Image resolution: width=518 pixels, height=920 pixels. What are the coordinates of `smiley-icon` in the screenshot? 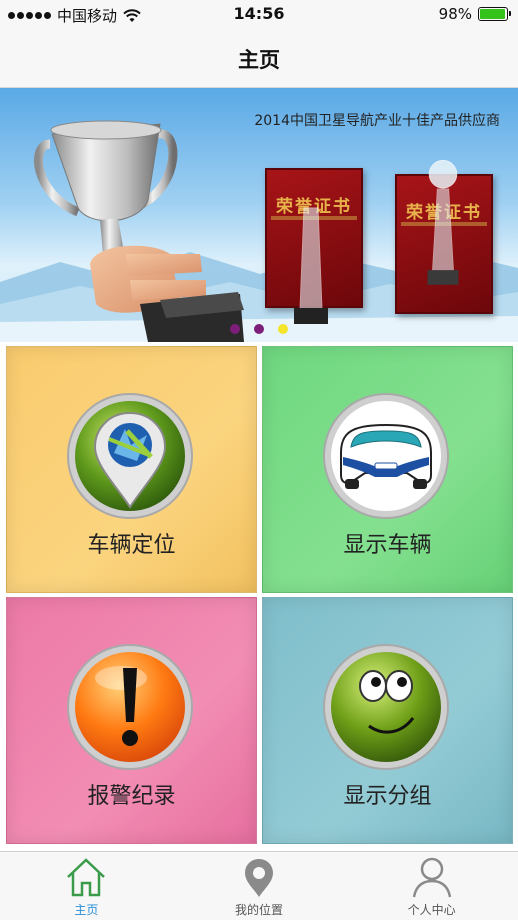 It's located at (386, 707).